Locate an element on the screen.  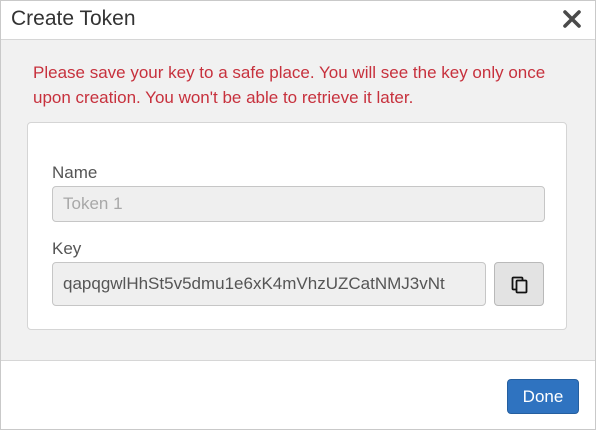
key-label: Key is located at coordinates (67, 248).